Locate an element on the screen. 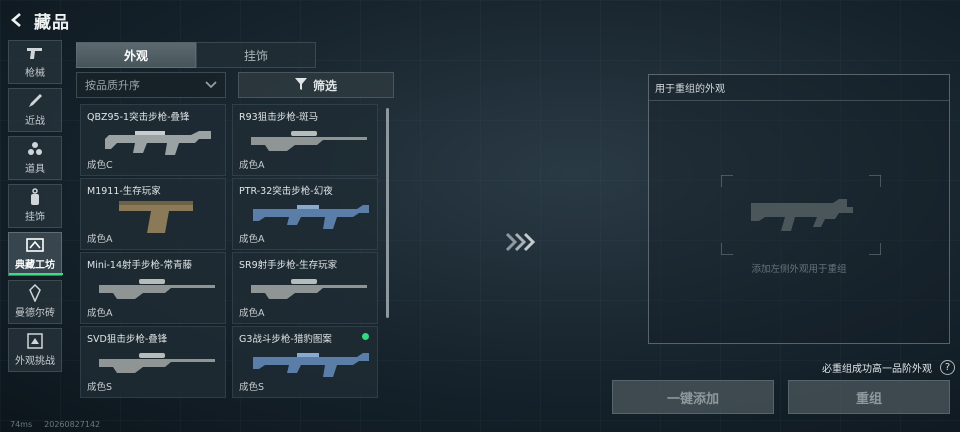  collection-item-card: R93狙击步枪-斑马 成色A is located at coordinates (305, 140).